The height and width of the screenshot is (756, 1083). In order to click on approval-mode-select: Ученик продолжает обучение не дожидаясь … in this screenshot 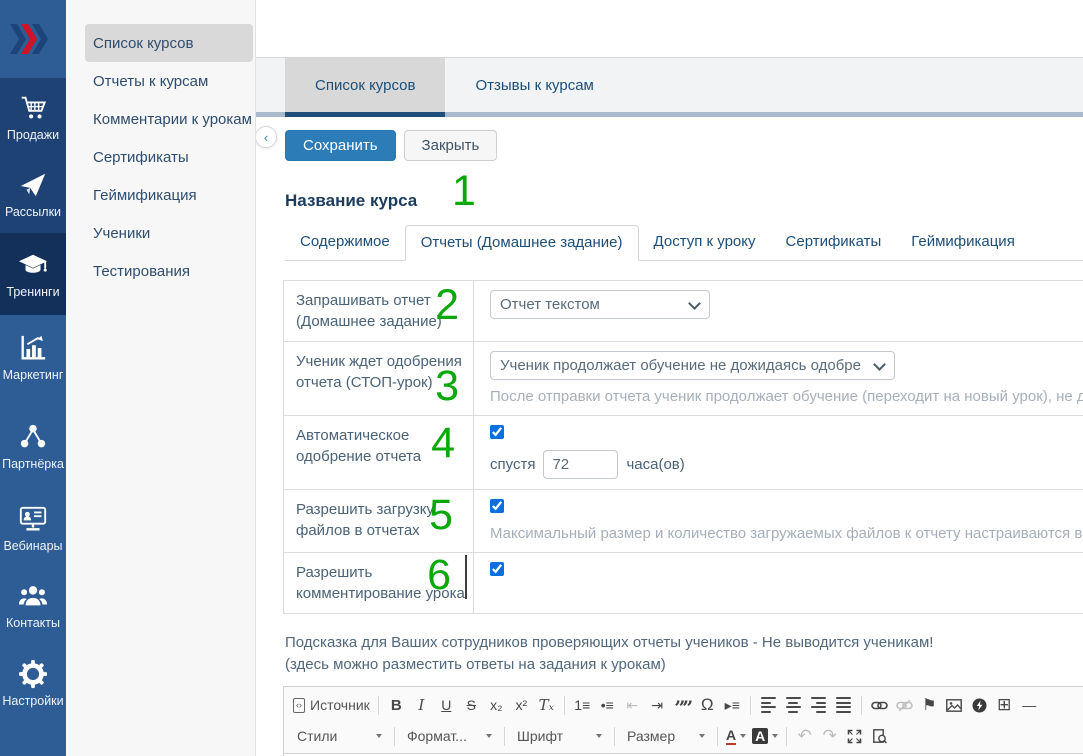, I will do `click(692, 365)`.